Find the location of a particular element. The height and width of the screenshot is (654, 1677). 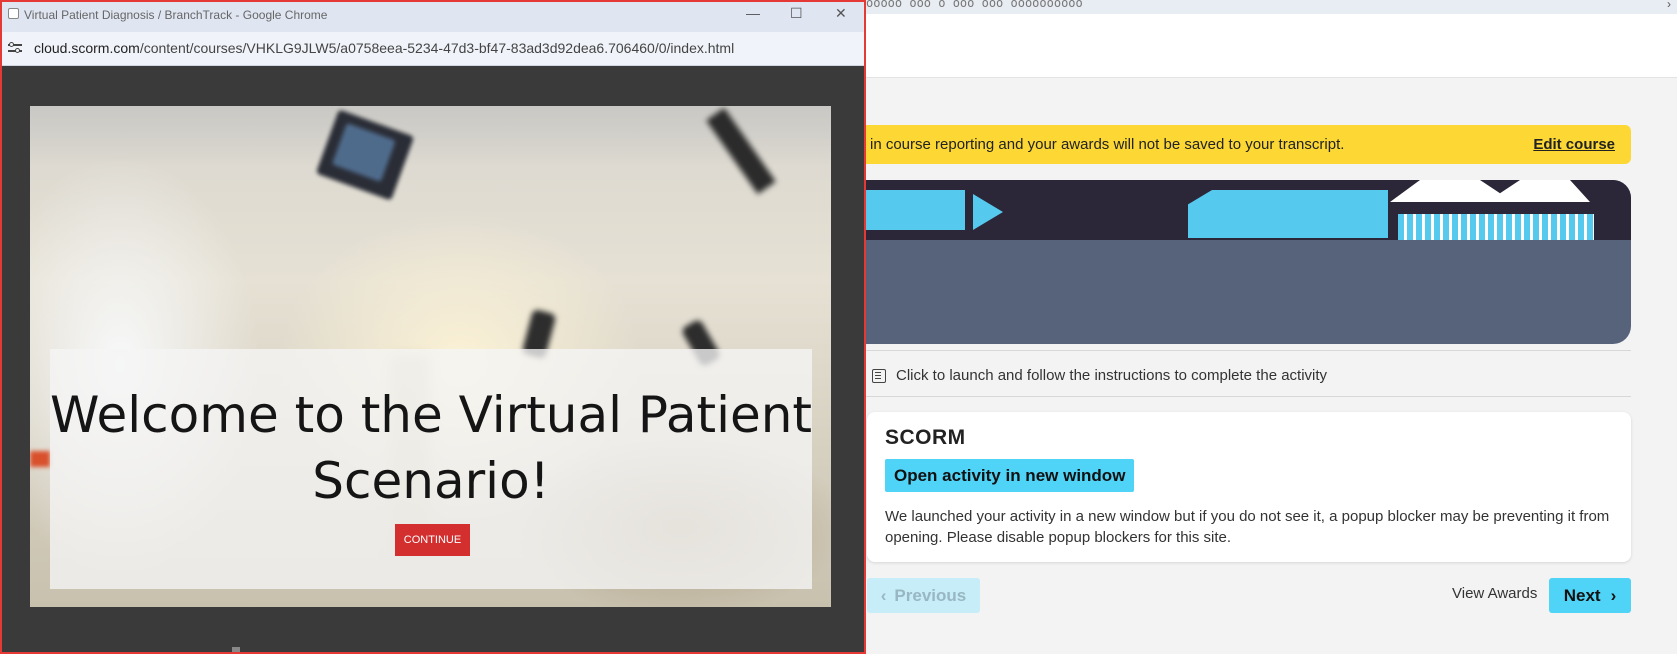

document-icon is located at coordinates (879, 375).